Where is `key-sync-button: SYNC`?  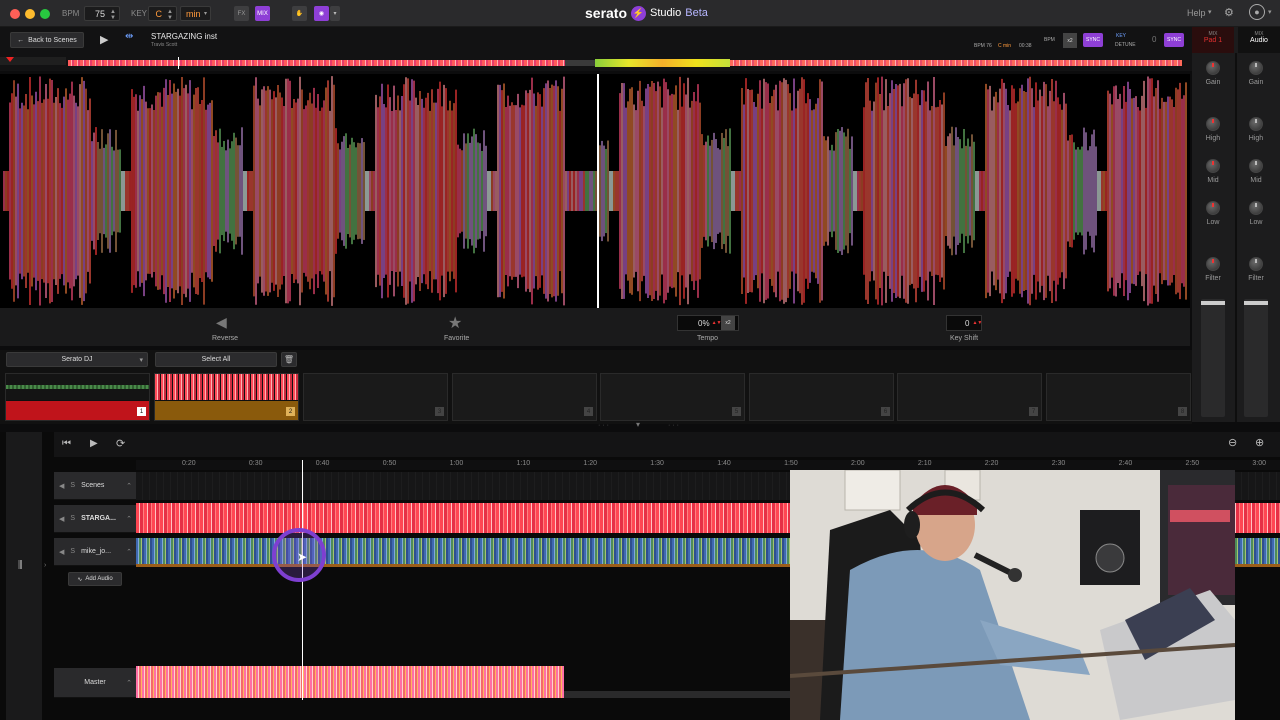
key-sync-button: SYNC is located at coordinates (1174, 40).